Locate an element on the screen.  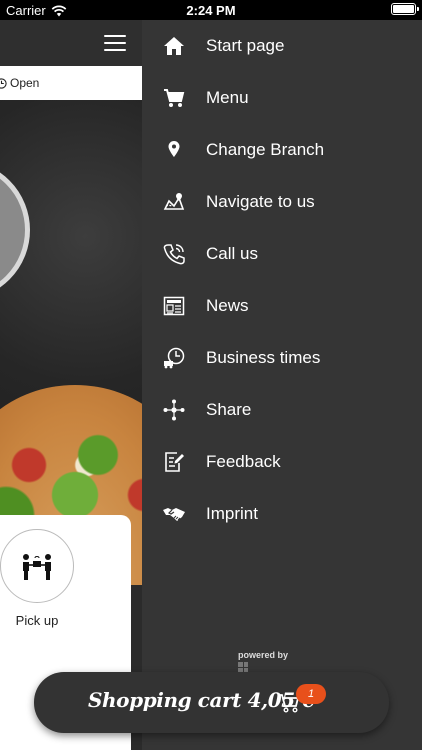
menu-item-feedback: Feedback is located at coordinates (282, 462).